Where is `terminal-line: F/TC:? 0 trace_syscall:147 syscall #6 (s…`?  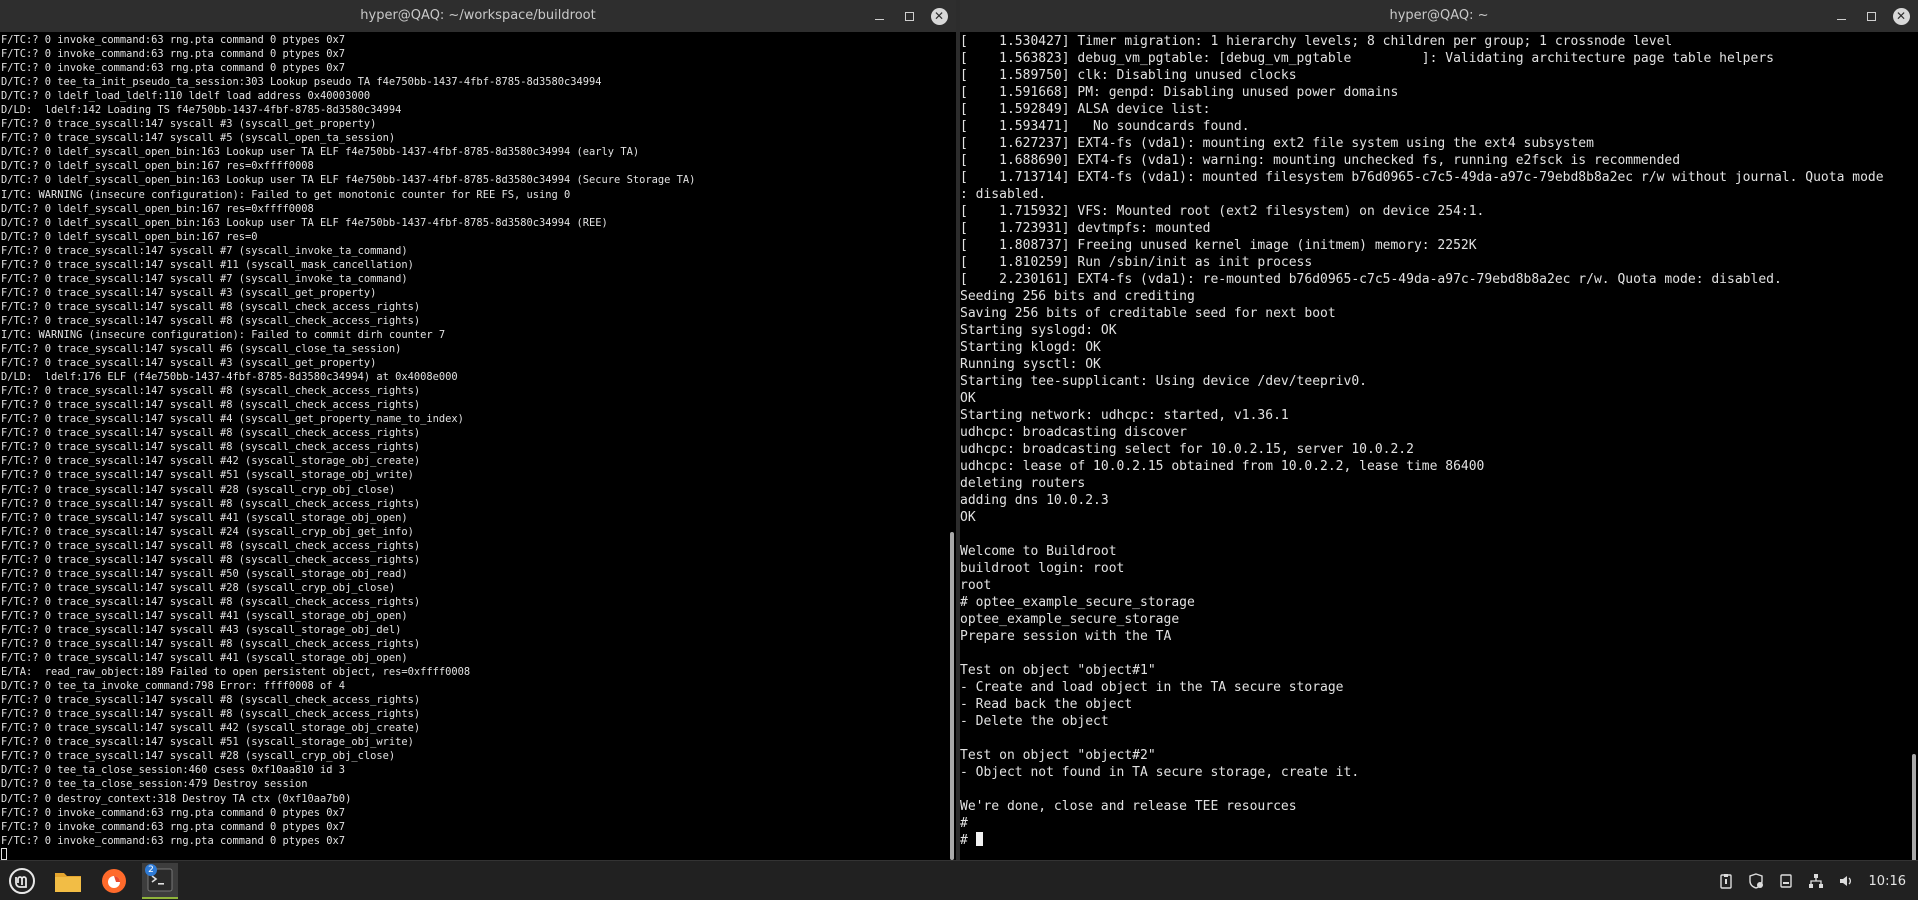 terminal-line: F/TC:? 0 trace_syscall:147 syscall #6 (s… is located at coordinates (201, 349).